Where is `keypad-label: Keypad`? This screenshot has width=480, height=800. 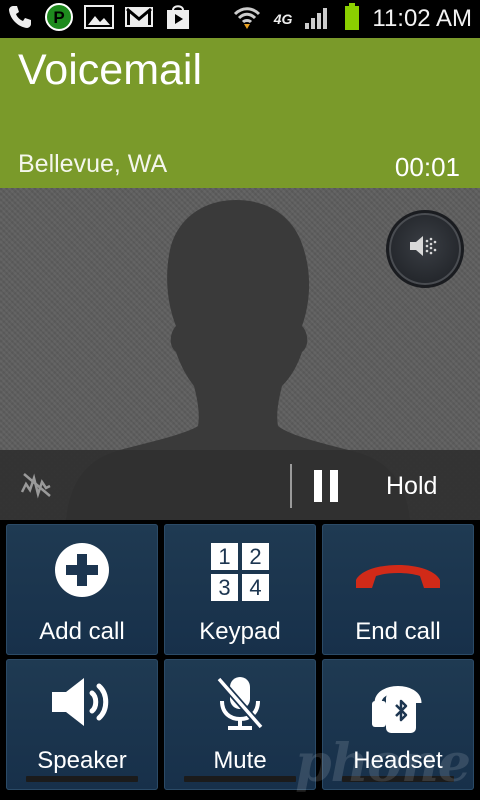
keypad-label: Keypad is located at coordinates (240, 631).